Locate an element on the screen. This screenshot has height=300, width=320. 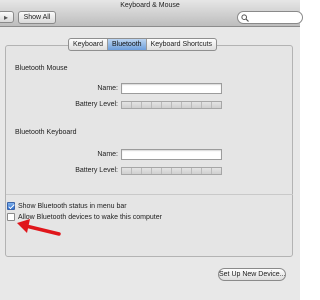
mouse-name-field is located at coordinates (171, 88).